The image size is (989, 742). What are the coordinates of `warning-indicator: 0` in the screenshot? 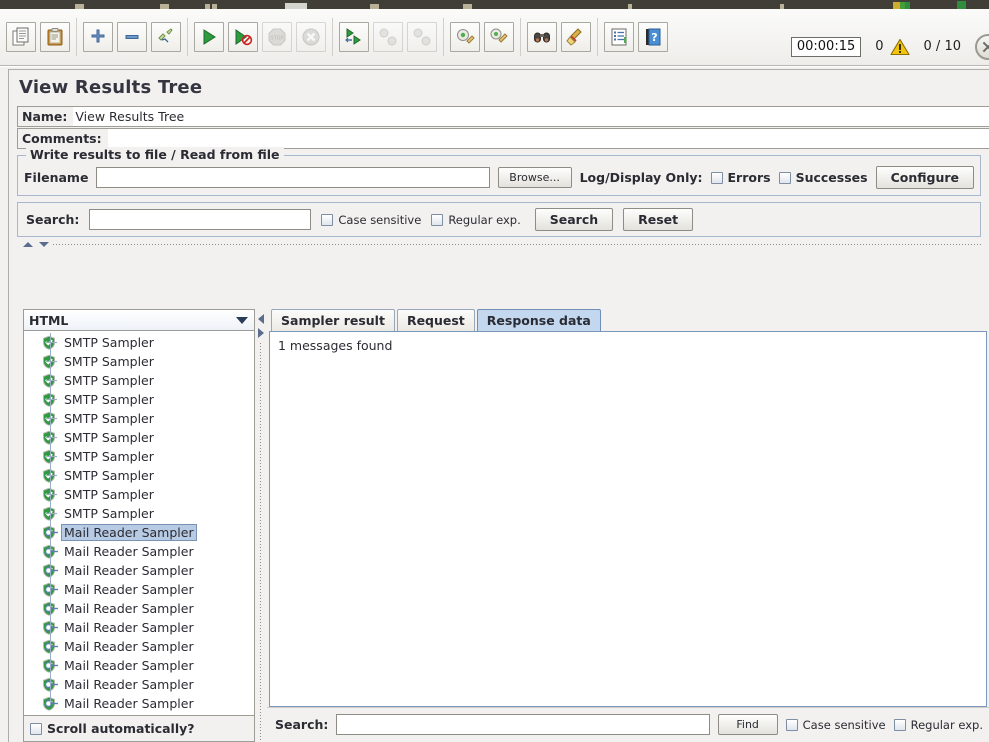 It's located at (892, 47).